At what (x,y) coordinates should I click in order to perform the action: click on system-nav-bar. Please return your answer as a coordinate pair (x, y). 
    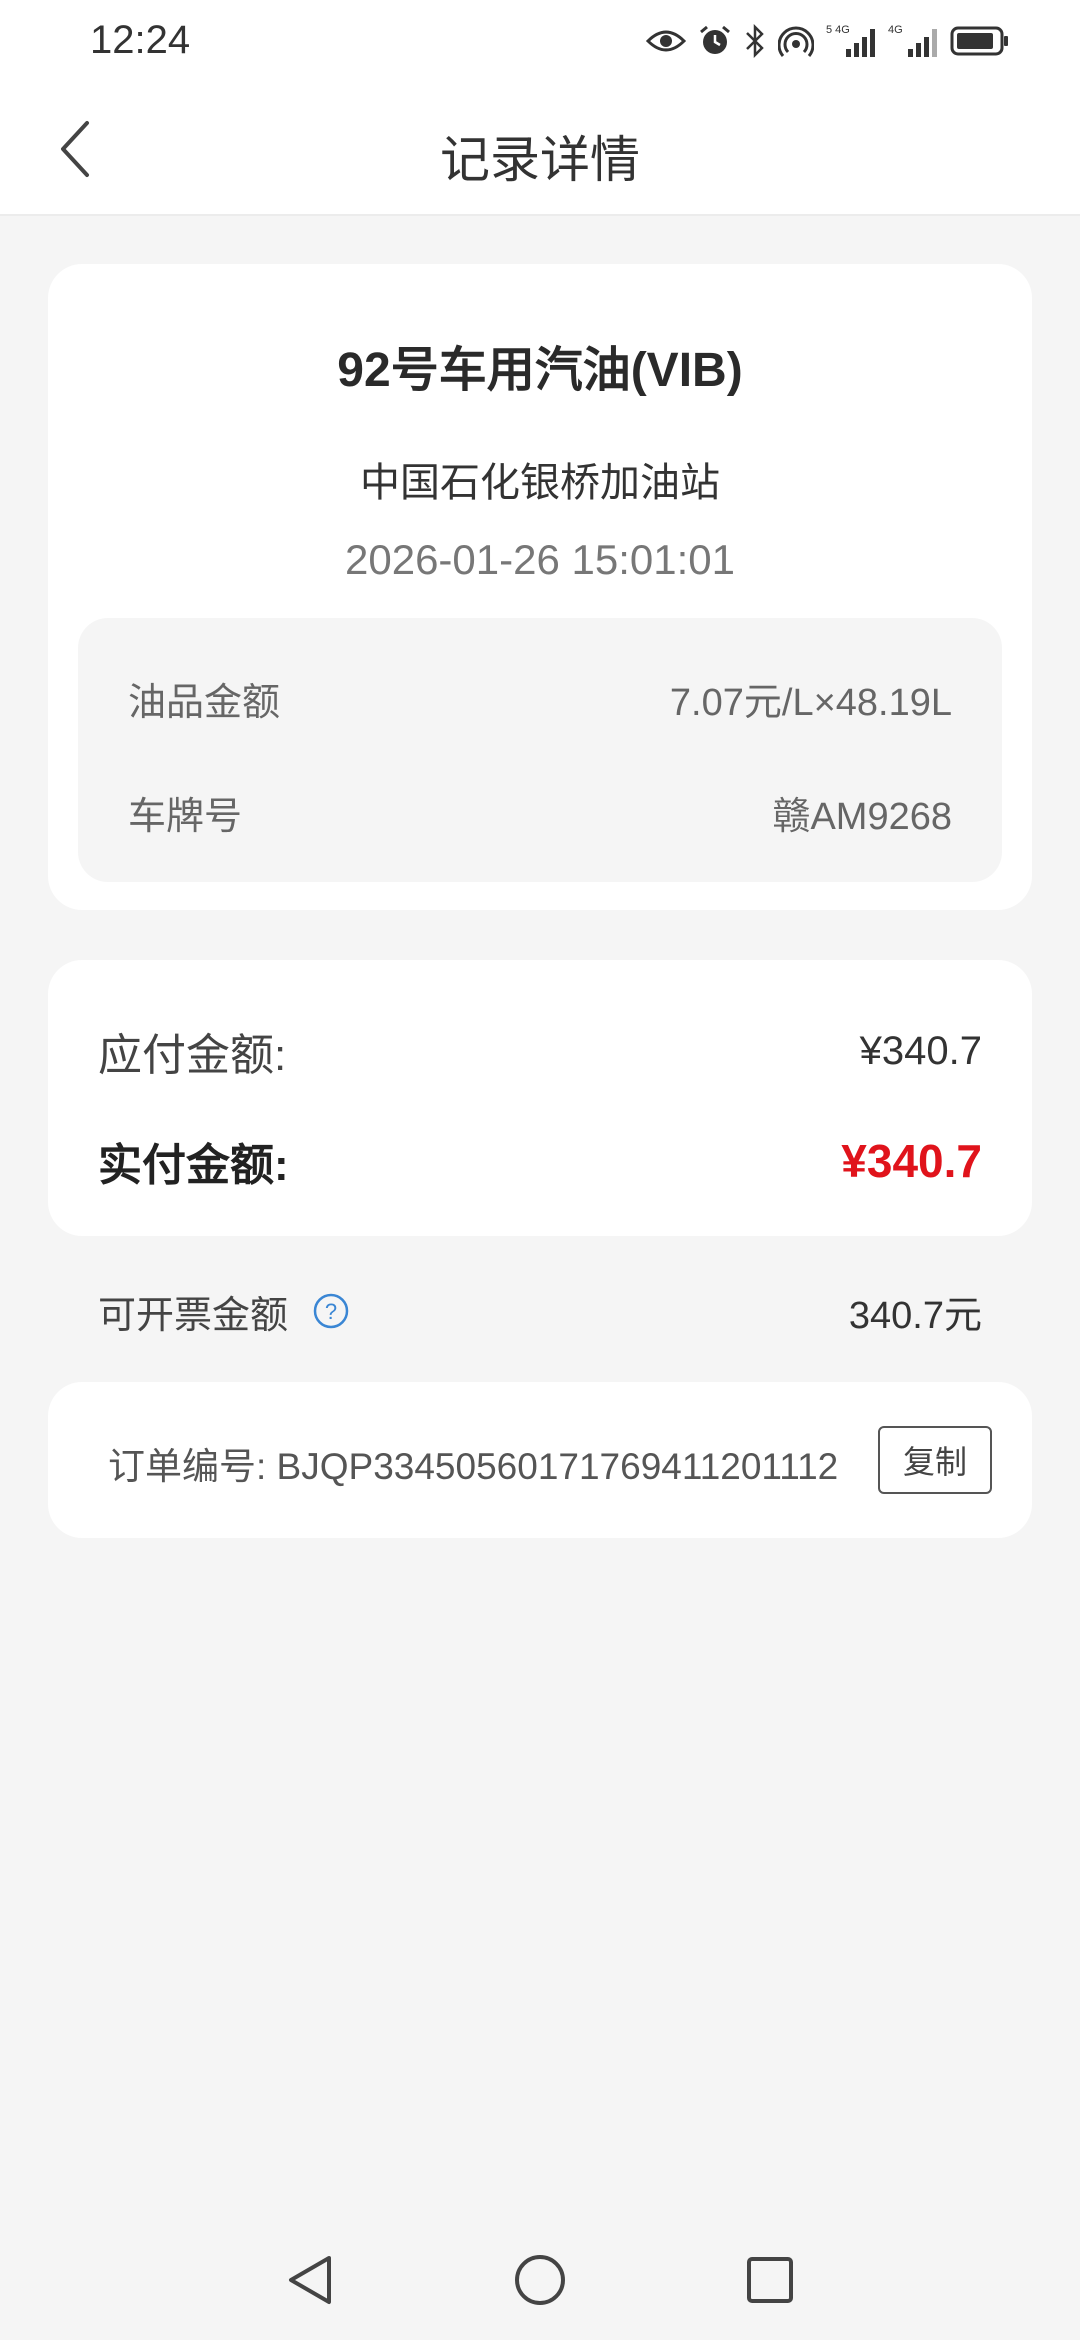
    Looking at the image, I should click on (540, 2279).